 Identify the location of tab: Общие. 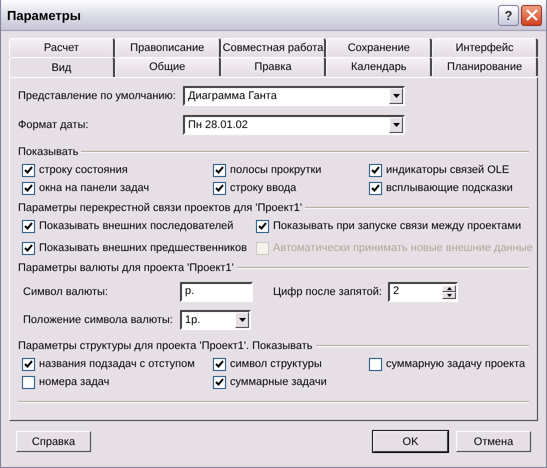
(167, 66).